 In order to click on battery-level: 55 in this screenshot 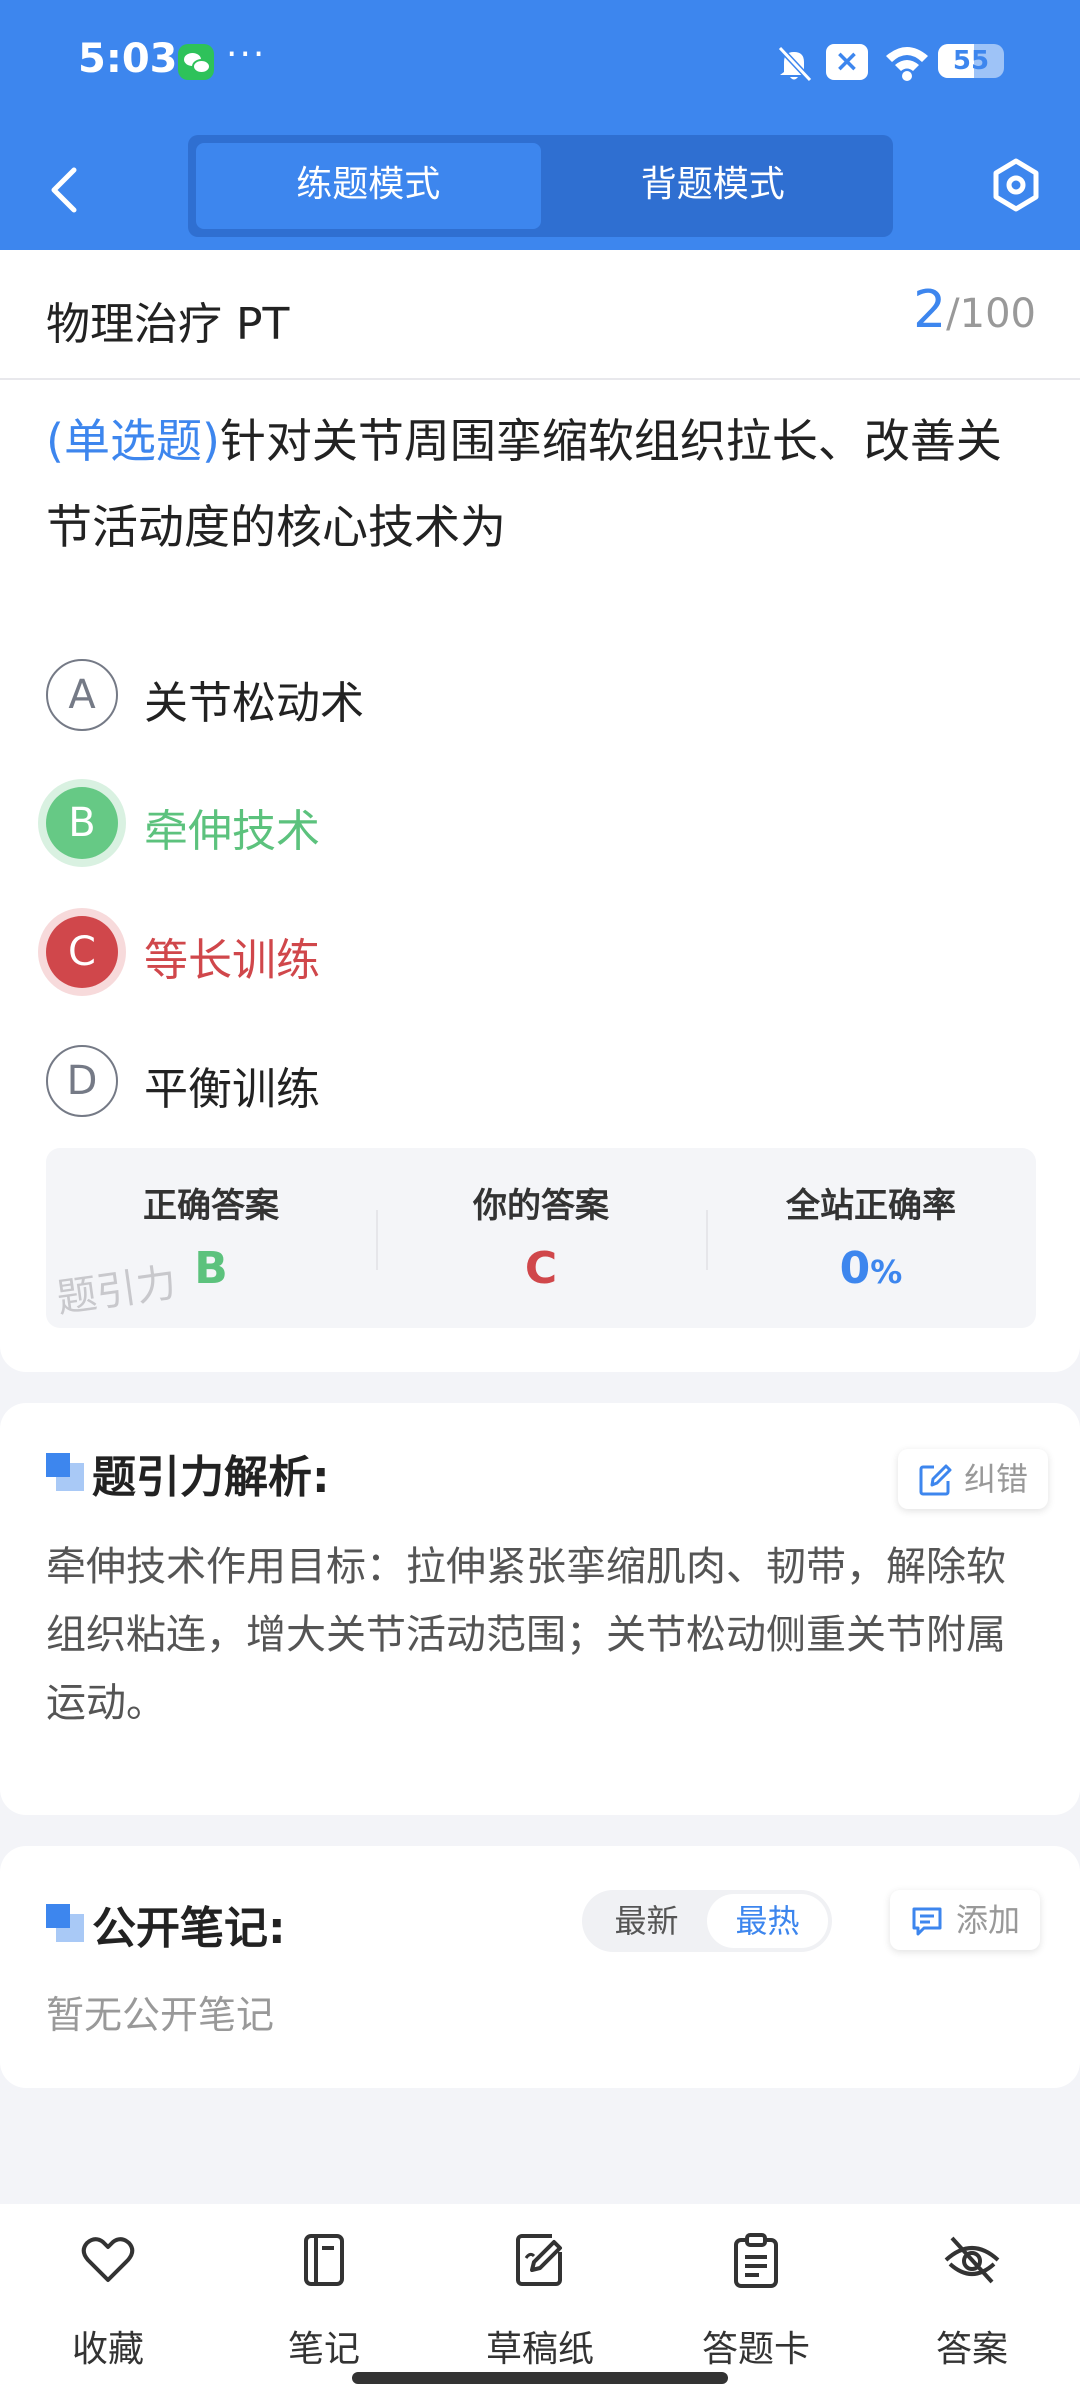, I will do `click(971, 61)`.